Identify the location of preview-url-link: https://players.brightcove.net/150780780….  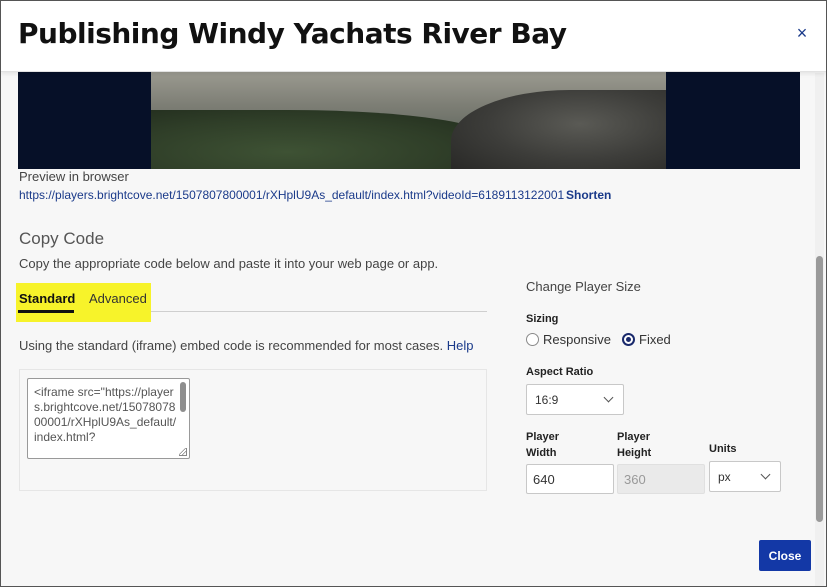
(291, 195).